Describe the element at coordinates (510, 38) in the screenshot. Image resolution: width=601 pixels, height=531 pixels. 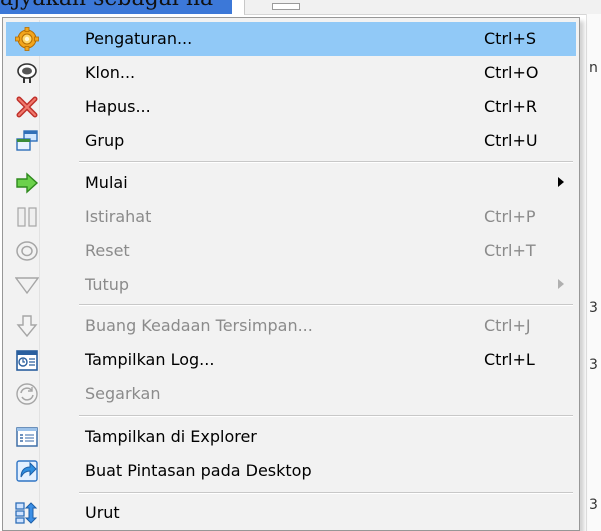
I see `menu-item-shortcut: Ctrl+S` at that location.